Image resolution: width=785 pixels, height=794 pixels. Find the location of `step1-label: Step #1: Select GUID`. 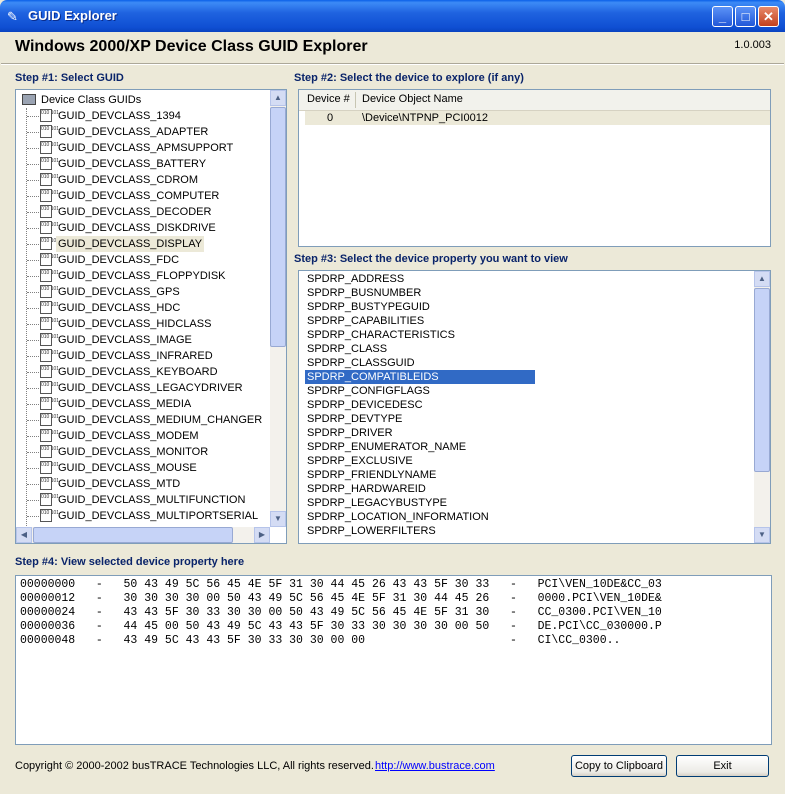

step1-label: Step #1: Select GUID is located at coordinates (69, 78).